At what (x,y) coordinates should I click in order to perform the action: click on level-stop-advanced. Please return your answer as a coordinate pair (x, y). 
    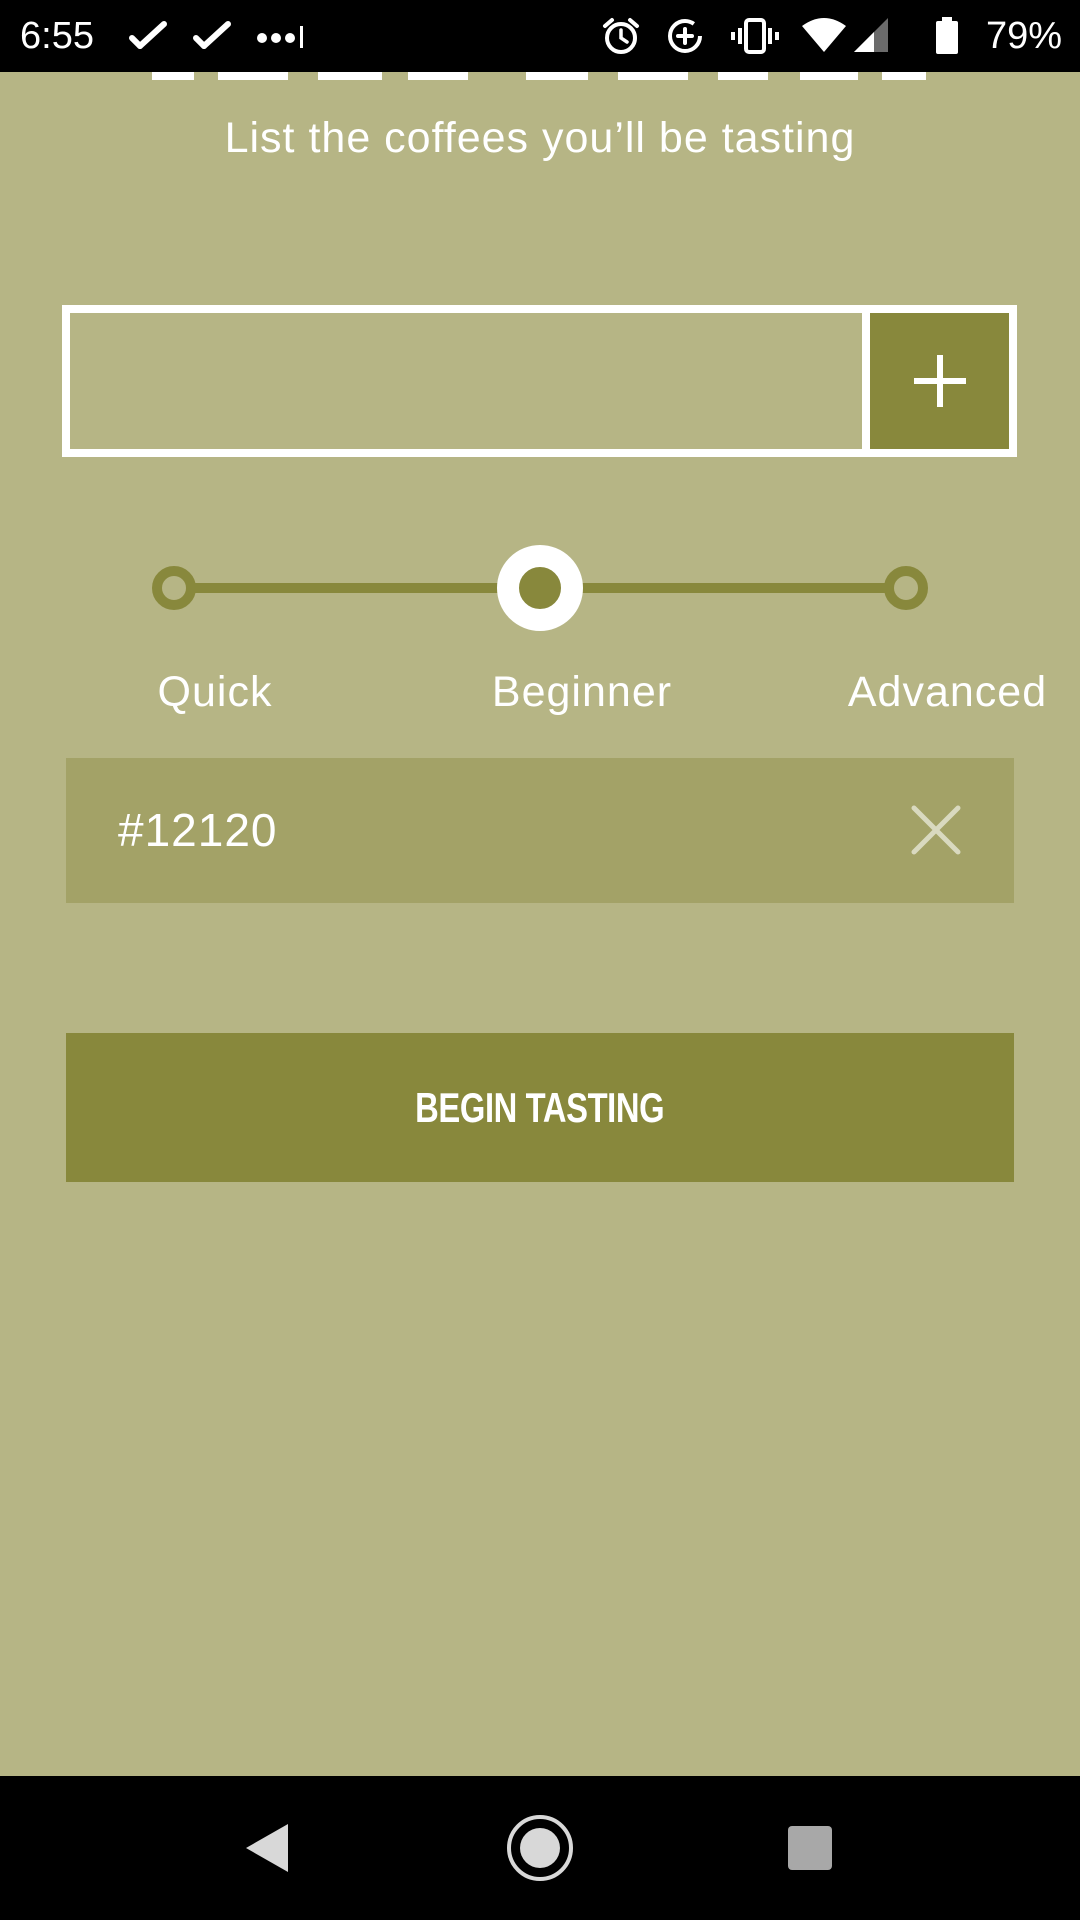
    Looking at the image, I should click on (906, 588).